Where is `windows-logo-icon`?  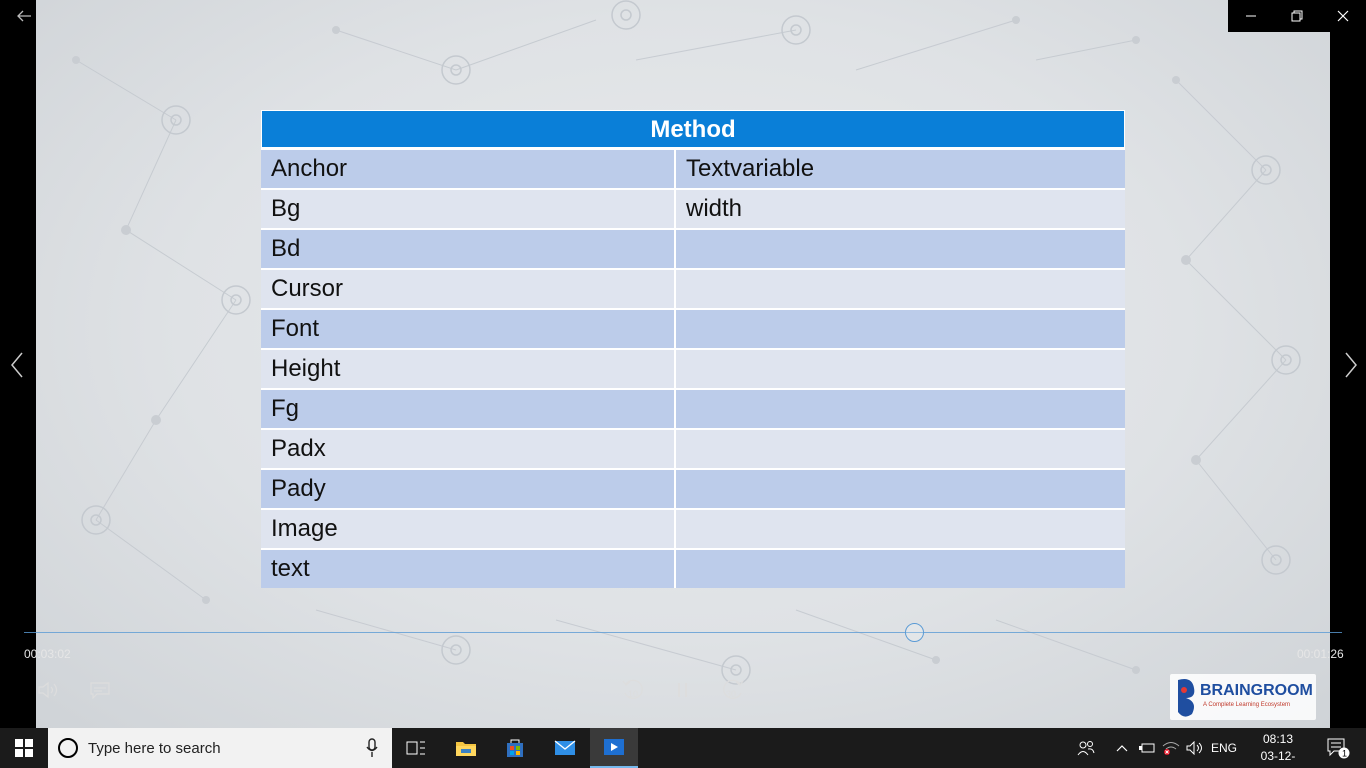
windows-logo-icon is located at coordinates (24, 748).